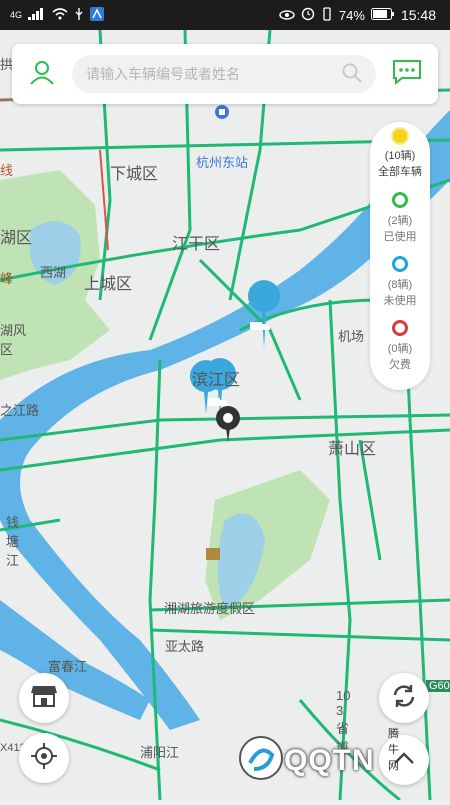 The image size is (450, 805). What do you see at coordinates (400, 200) in the screenshot?
I see `green-ring-icon` at bounding box center [400, 200].